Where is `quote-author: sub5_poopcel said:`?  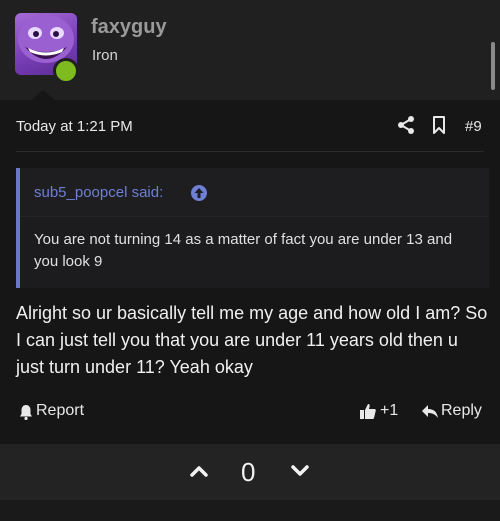
quote-author: sub5_poopcel said: is located at coordinates (98, 192).